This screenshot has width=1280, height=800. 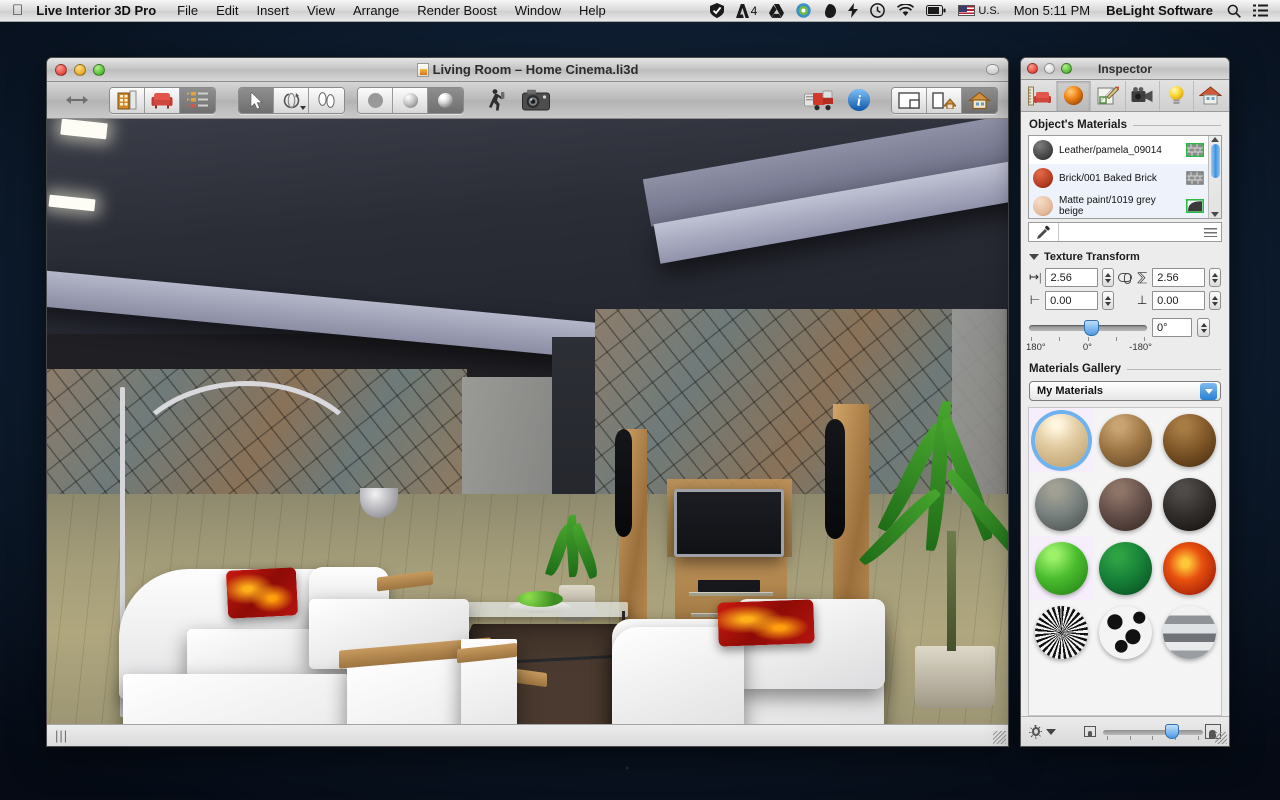 I want to click on menu-app-name: Live Interior 3D Pro, so click(x=101, y=11).